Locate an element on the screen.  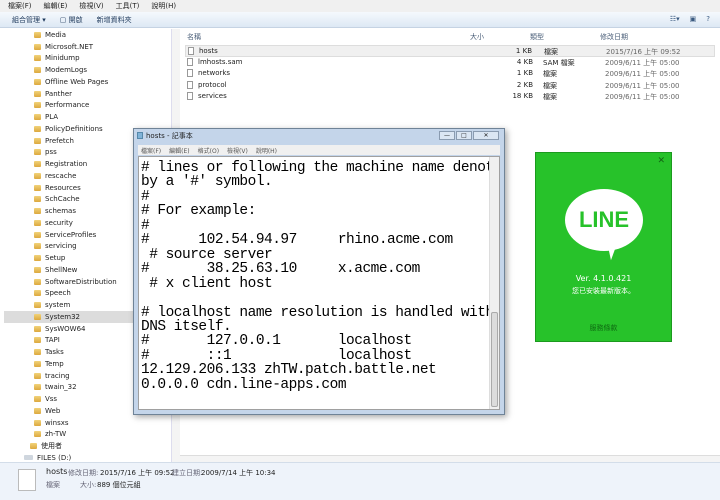
detail-type: 檔案 is located at coordinates (53, 485).